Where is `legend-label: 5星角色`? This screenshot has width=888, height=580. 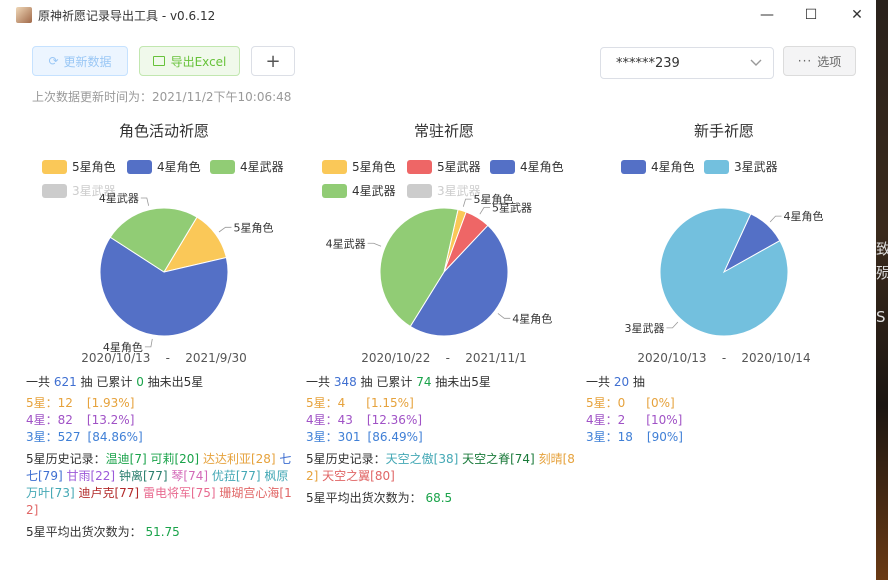
legend-label: 5星角色 is located at coordinates (94, 167).